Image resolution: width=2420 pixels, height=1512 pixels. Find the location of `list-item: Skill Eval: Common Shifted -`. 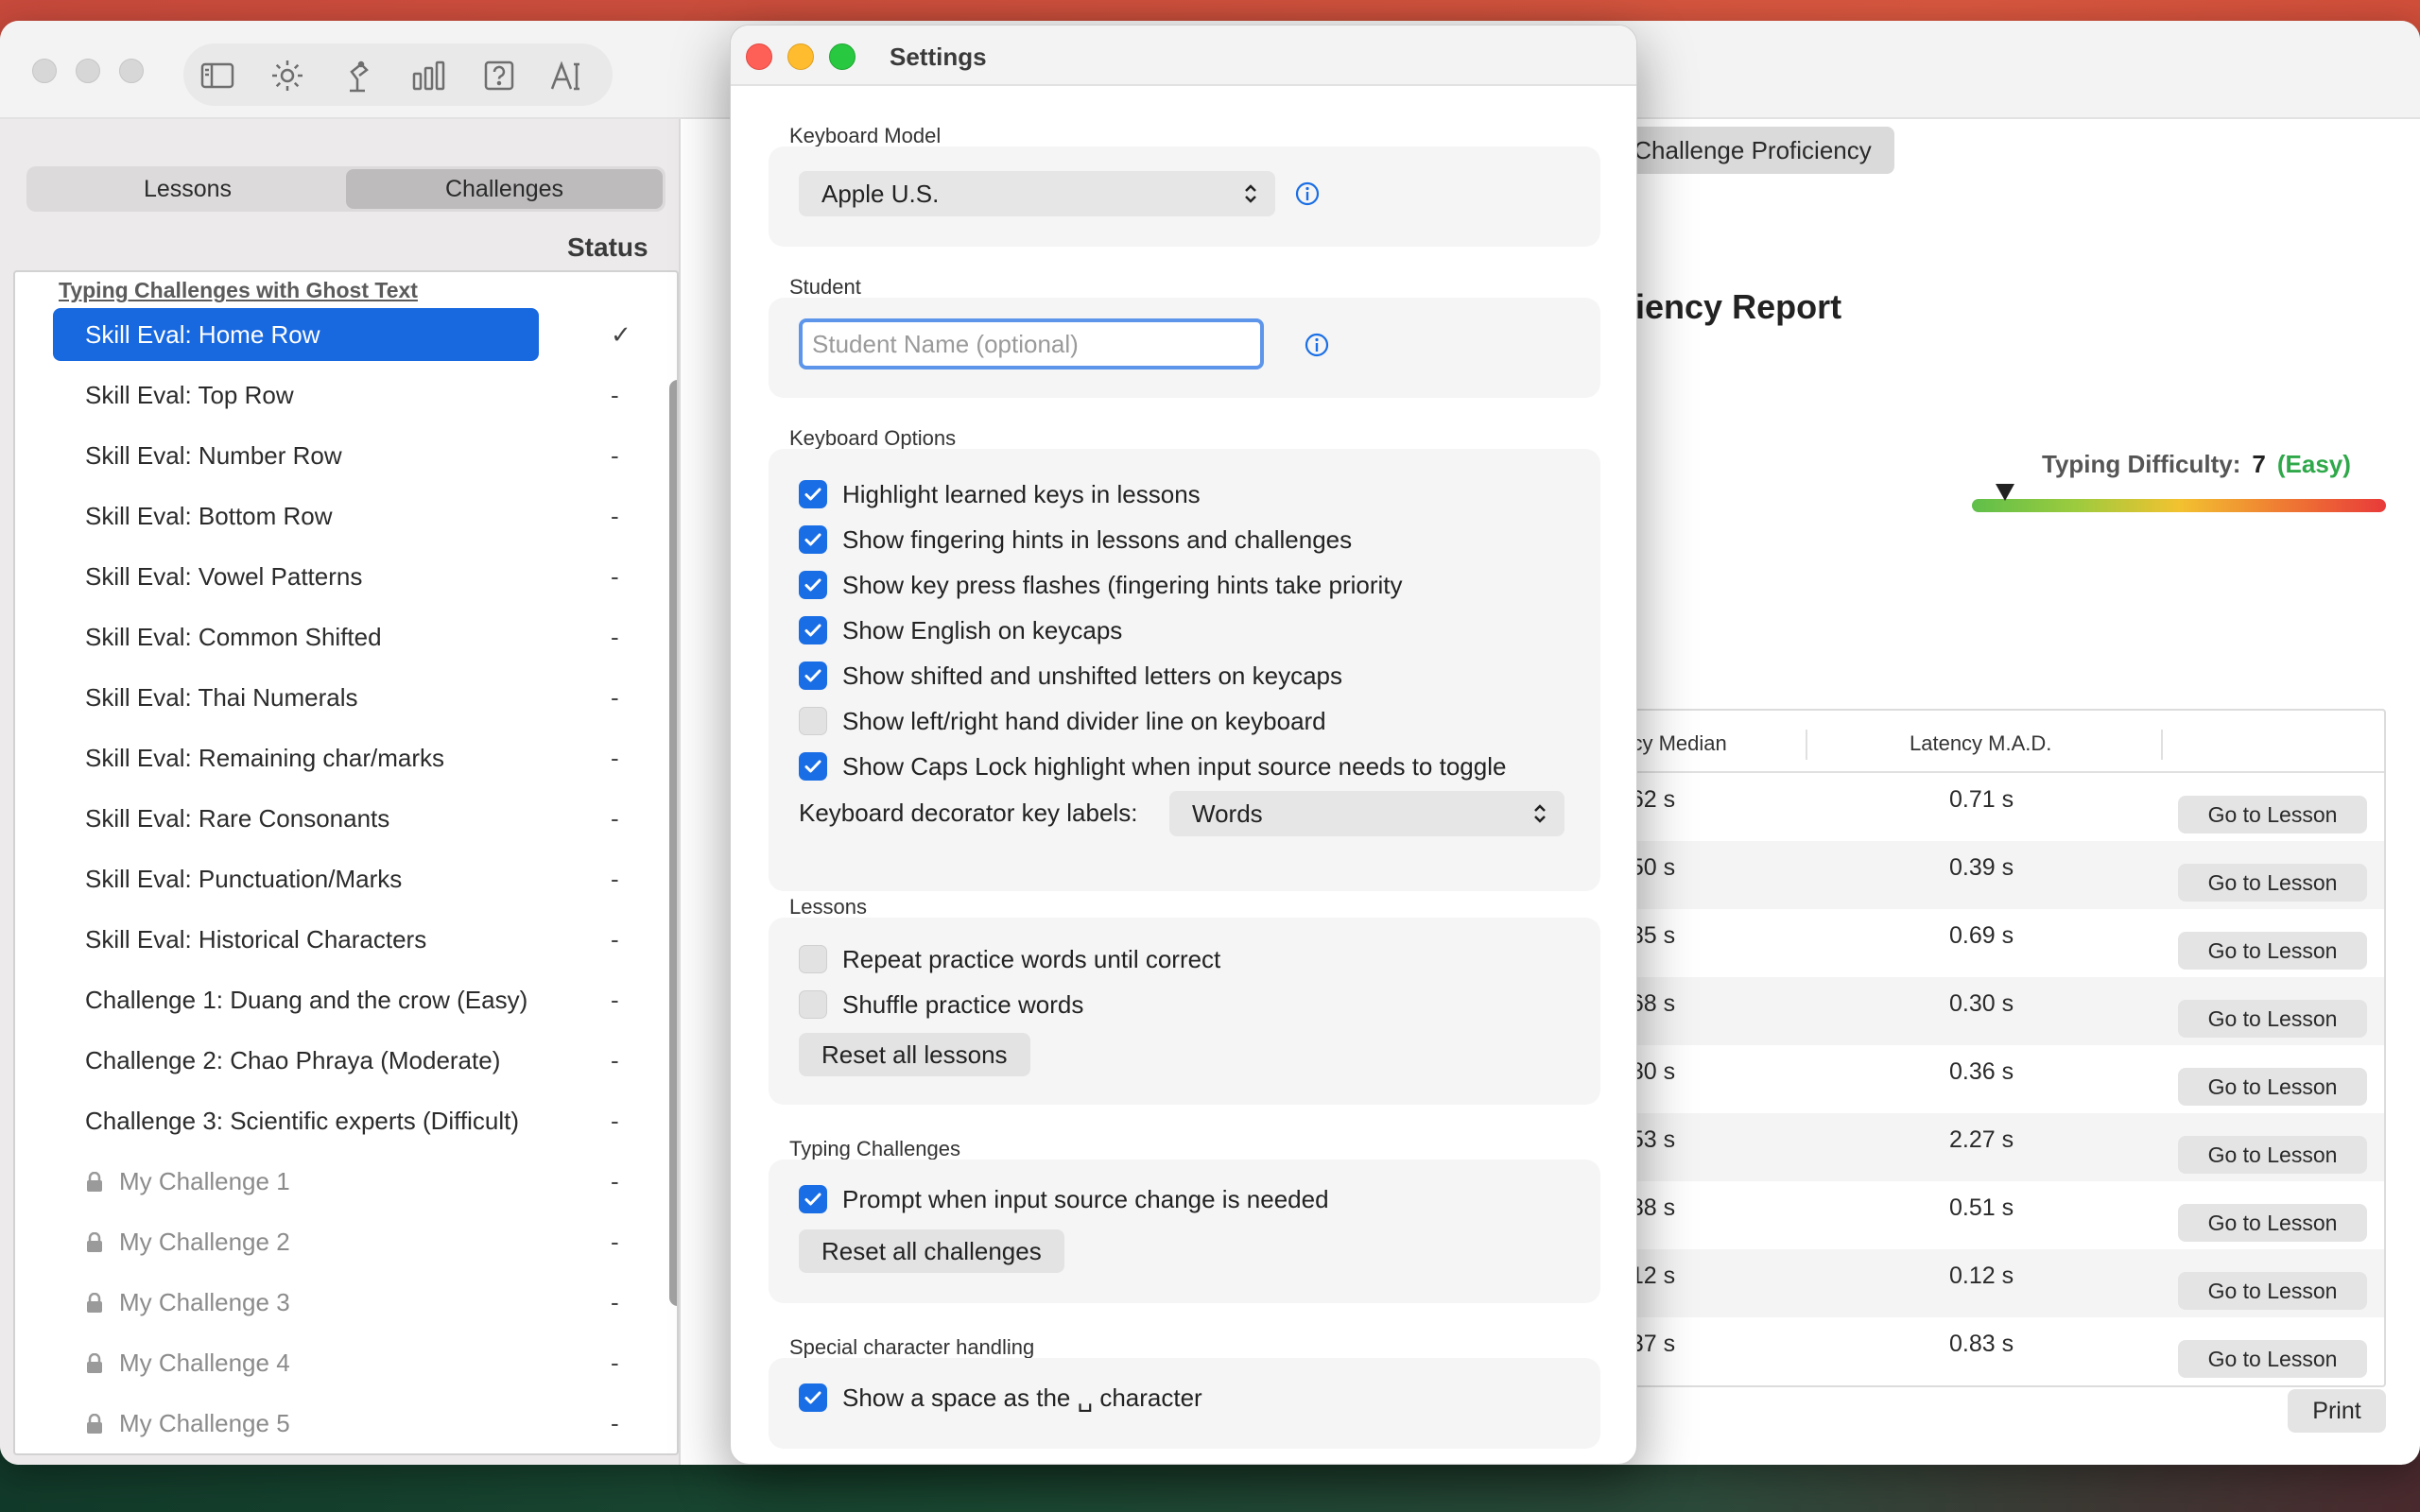

list-item: Skill Eval: Common Shifted - is located at coordinates (346, 636).